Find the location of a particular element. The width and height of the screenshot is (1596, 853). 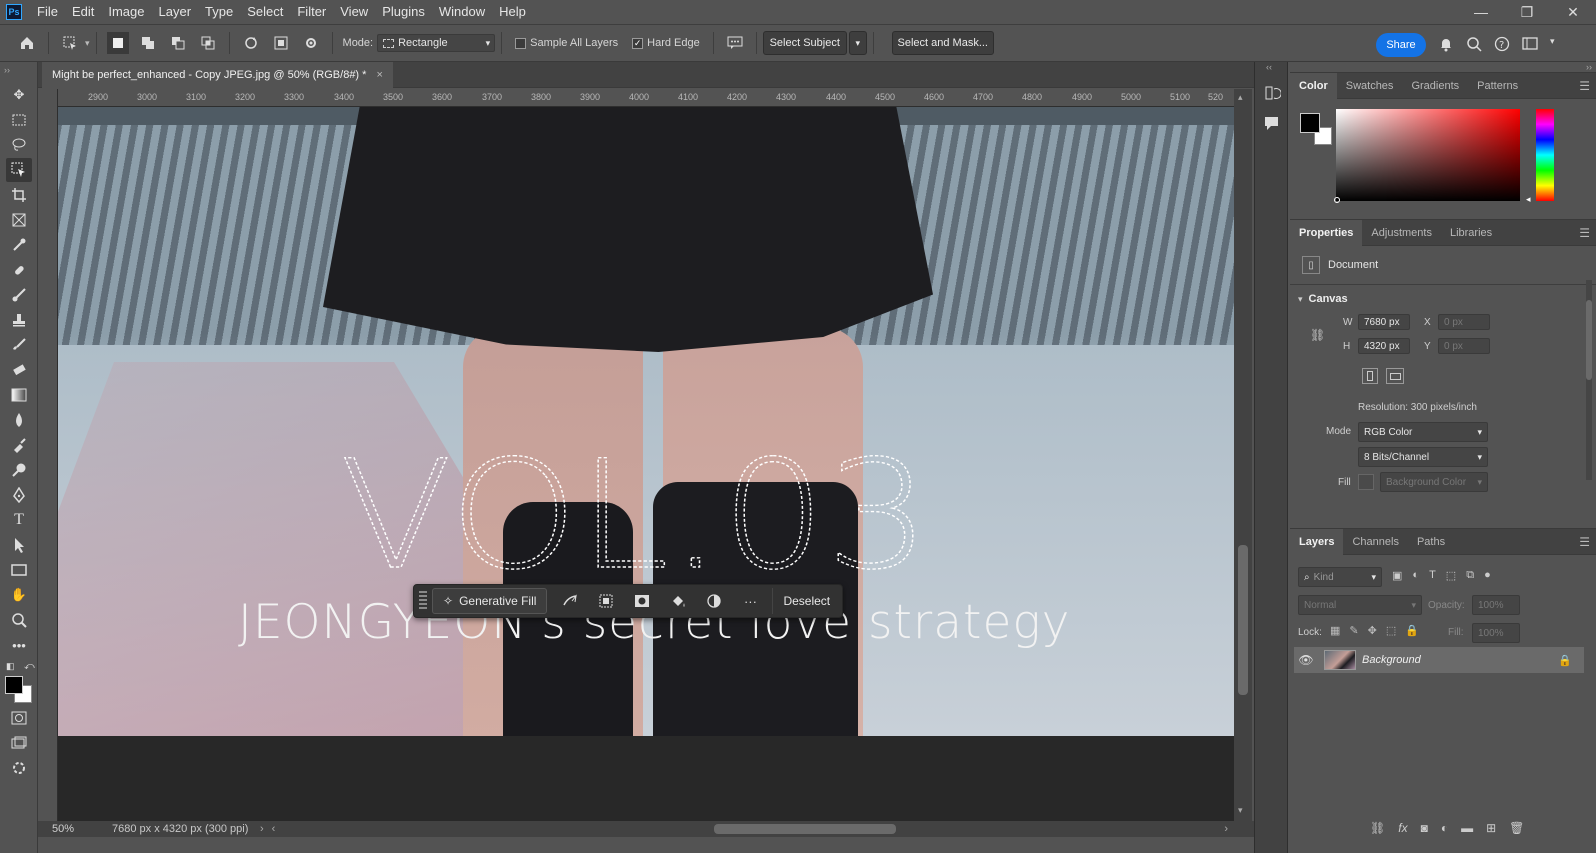

bell-icon is located at coordinates (1446, 45).